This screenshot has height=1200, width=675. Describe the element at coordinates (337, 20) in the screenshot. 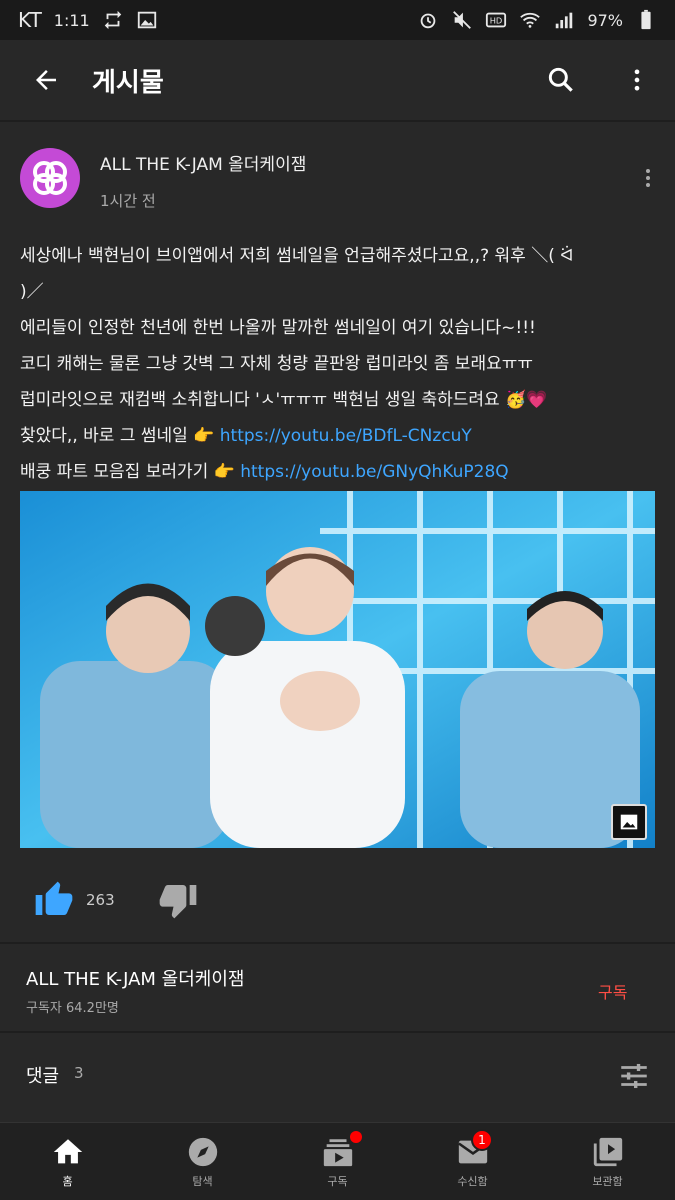

I see `status-bar: KT 1:11 HD 97%` at that location.